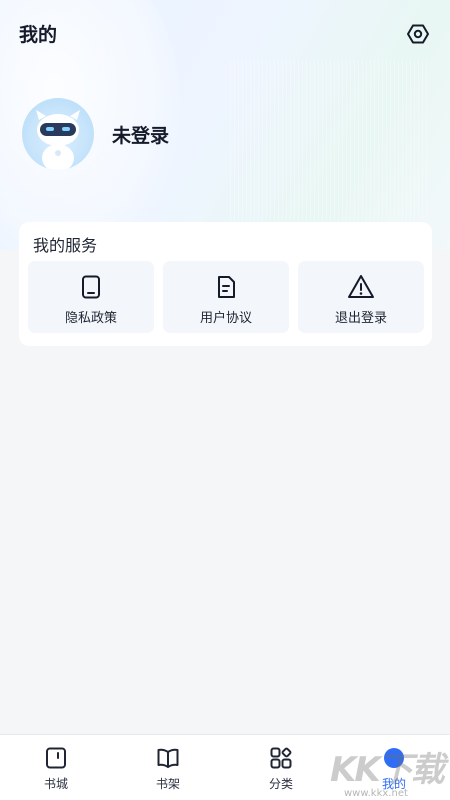  I want to click on settings-button, so click(418, 34).